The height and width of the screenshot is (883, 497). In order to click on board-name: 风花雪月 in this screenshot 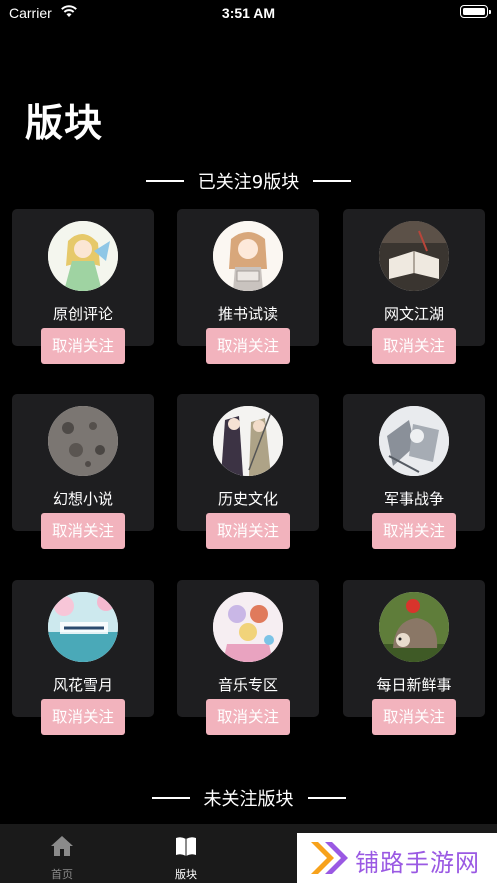, I will do `click(82, 685)`.